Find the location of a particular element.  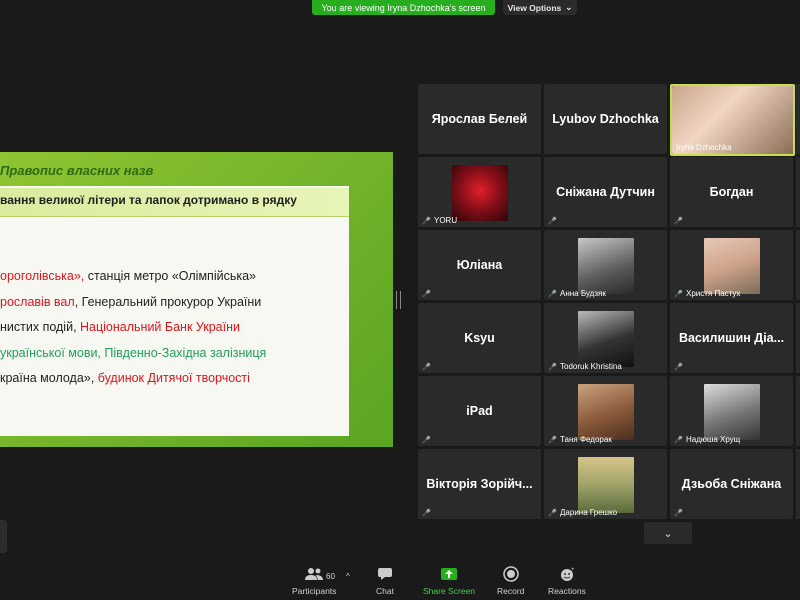

participant-tile: Таня Федорак 🎤 is located at coordinates (605, 411).